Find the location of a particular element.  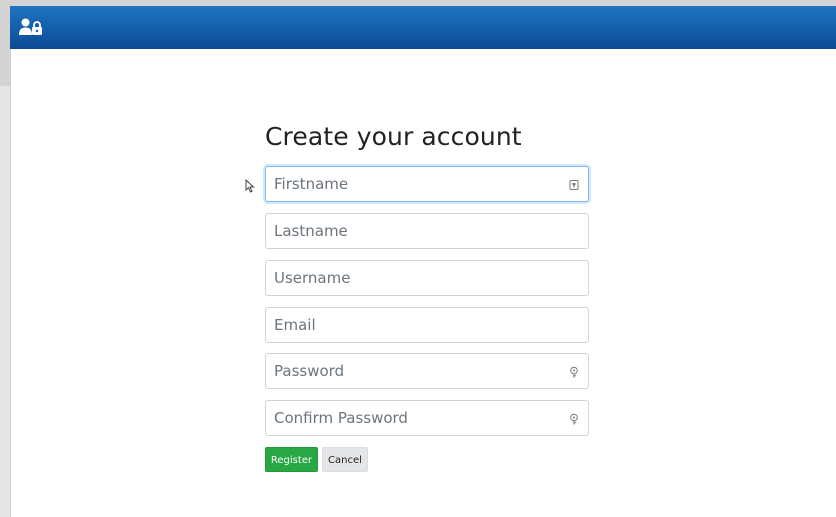

mouse-pointer-icon is located at coordinates (250, 186).